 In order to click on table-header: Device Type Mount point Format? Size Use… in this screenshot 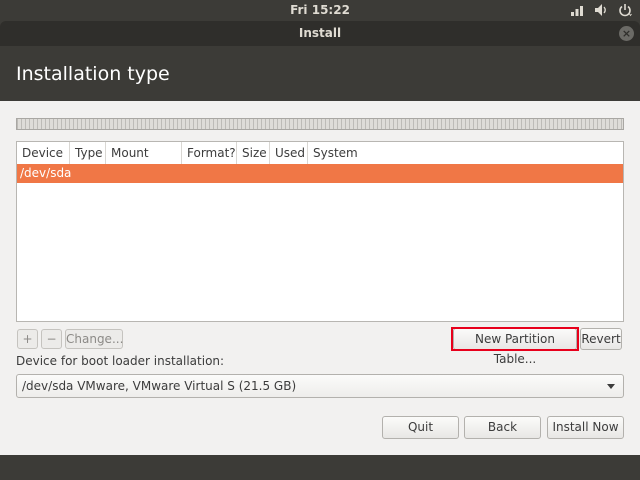, I will do `click(320, 162)`.